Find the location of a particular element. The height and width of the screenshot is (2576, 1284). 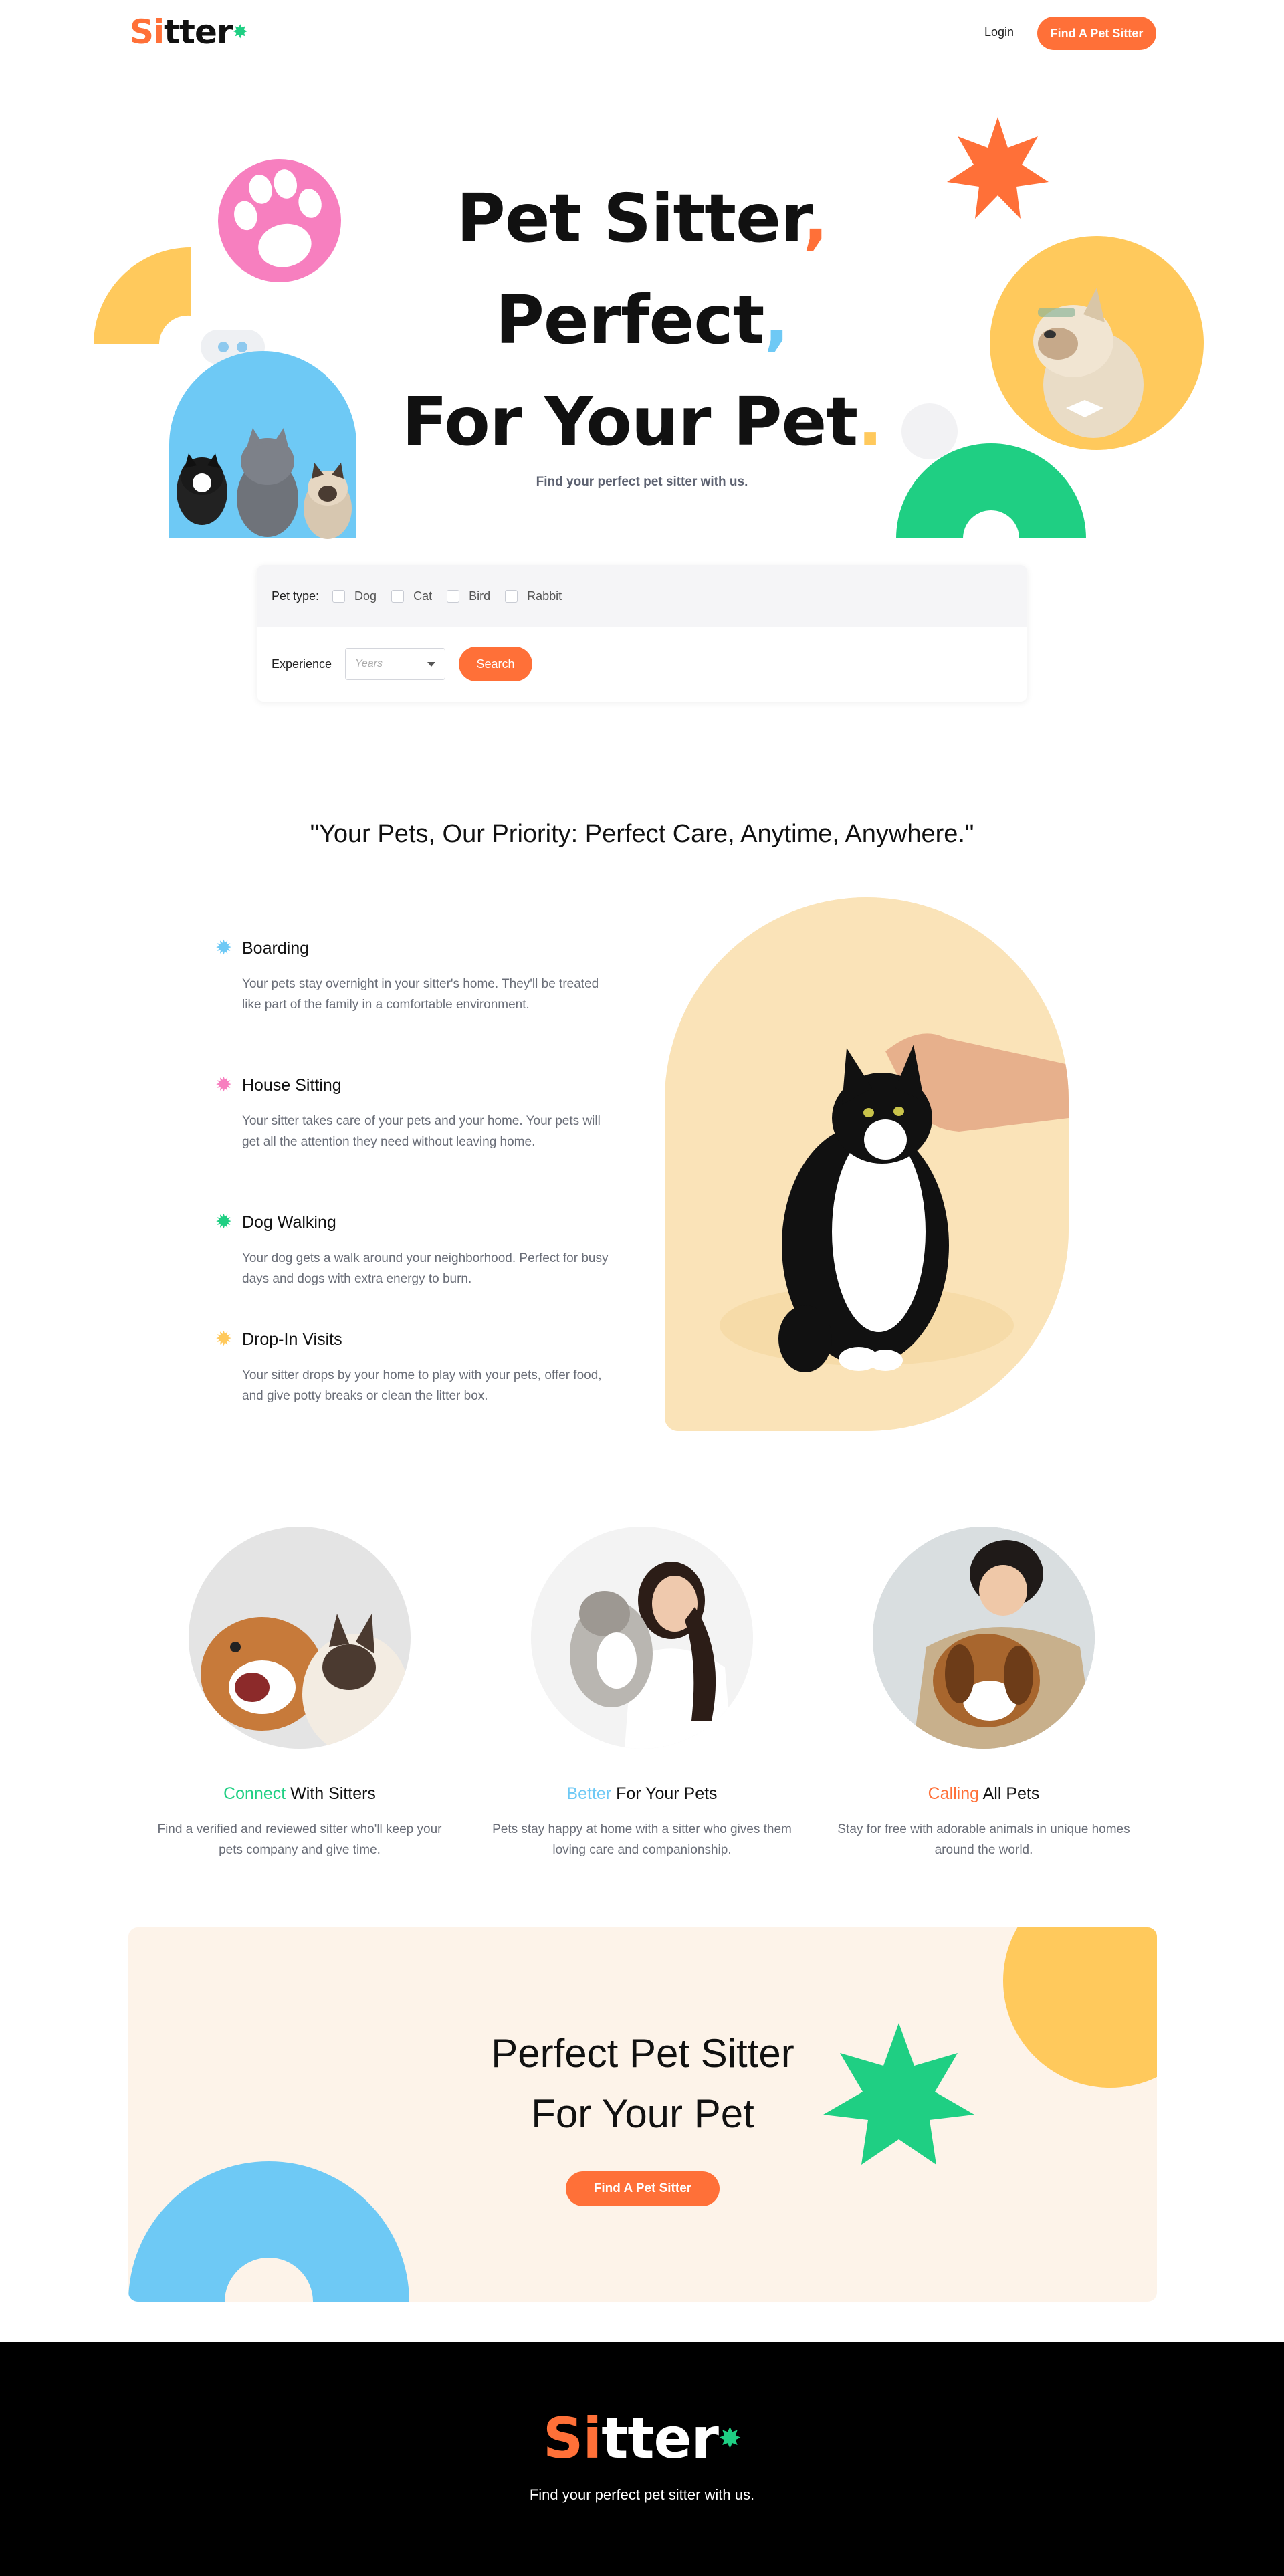

experience-select: Years is located at coordinates (395, 664).